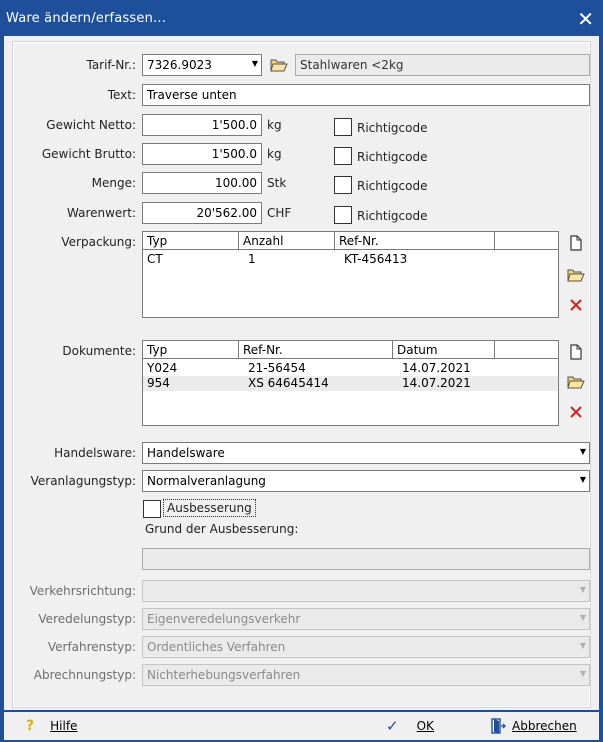 This screenshot has width=603, height=742. Describe the element at coordinates (95, 453) in the screenshot. I see `handelsware-label: Handelsware:` at that location.